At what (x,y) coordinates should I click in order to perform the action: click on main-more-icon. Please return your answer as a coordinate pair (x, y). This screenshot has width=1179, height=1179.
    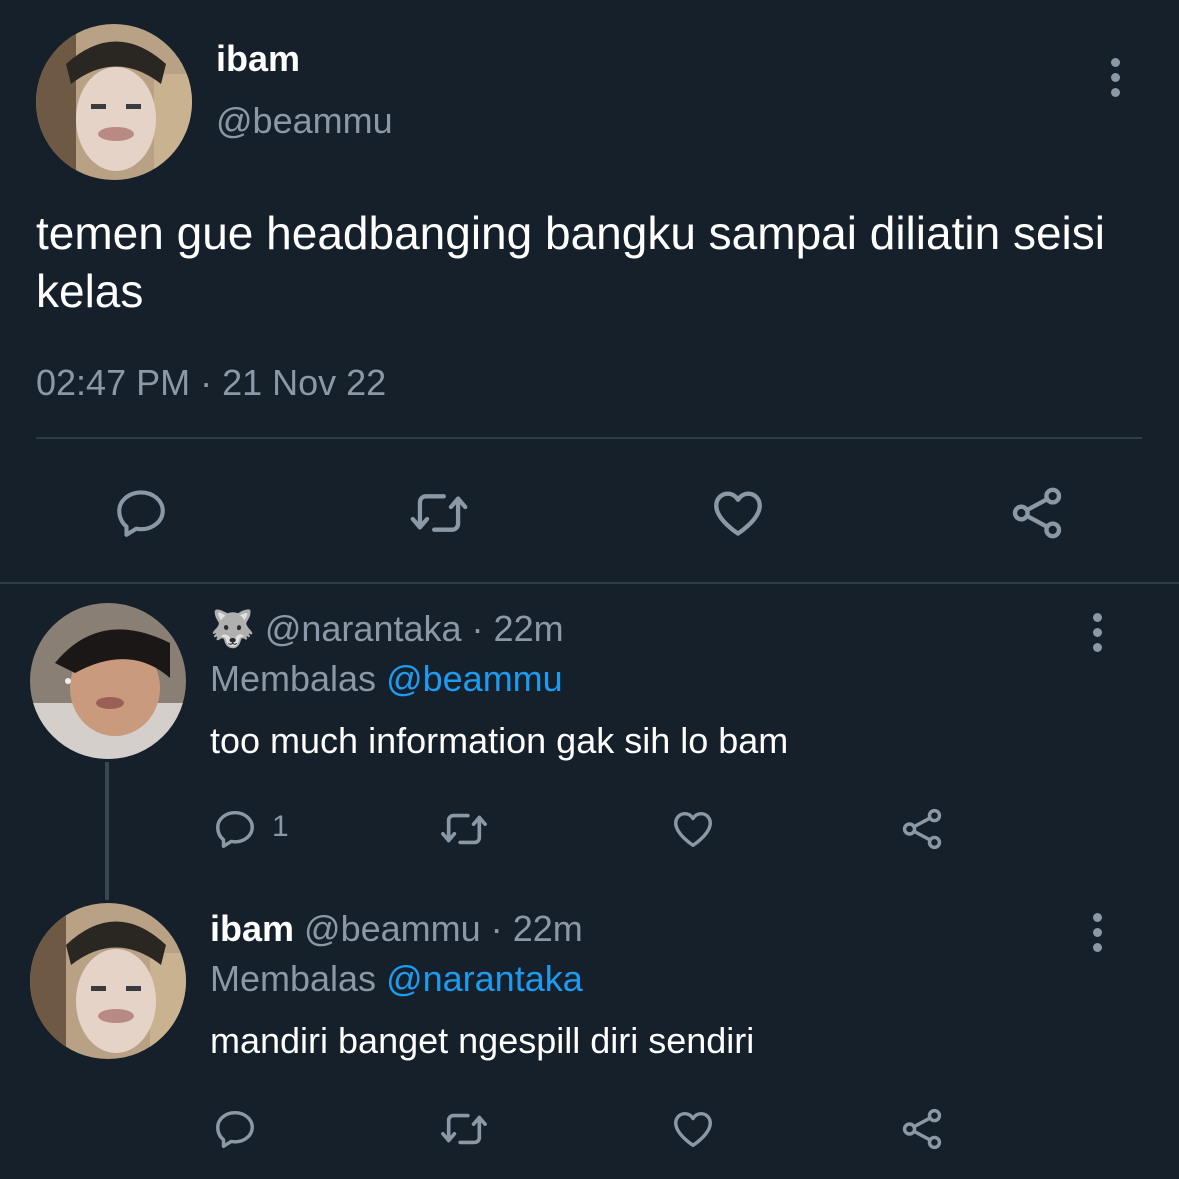
    Looking at the image, I should click on (1115, 77).